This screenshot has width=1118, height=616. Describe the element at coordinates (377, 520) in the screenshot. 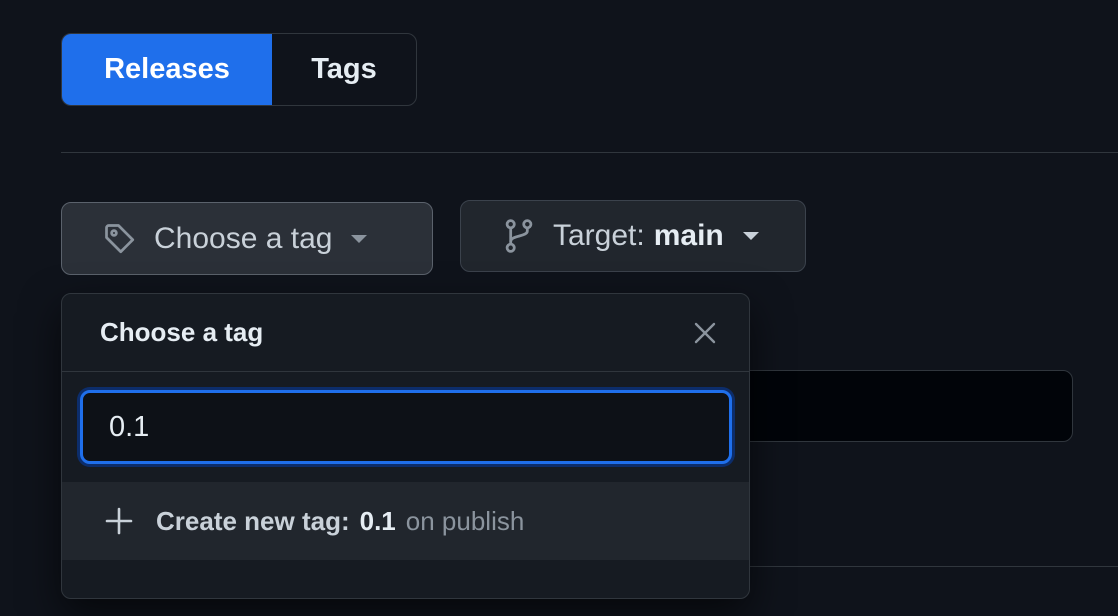

I see `create-tag-value: 0.1` at that location.